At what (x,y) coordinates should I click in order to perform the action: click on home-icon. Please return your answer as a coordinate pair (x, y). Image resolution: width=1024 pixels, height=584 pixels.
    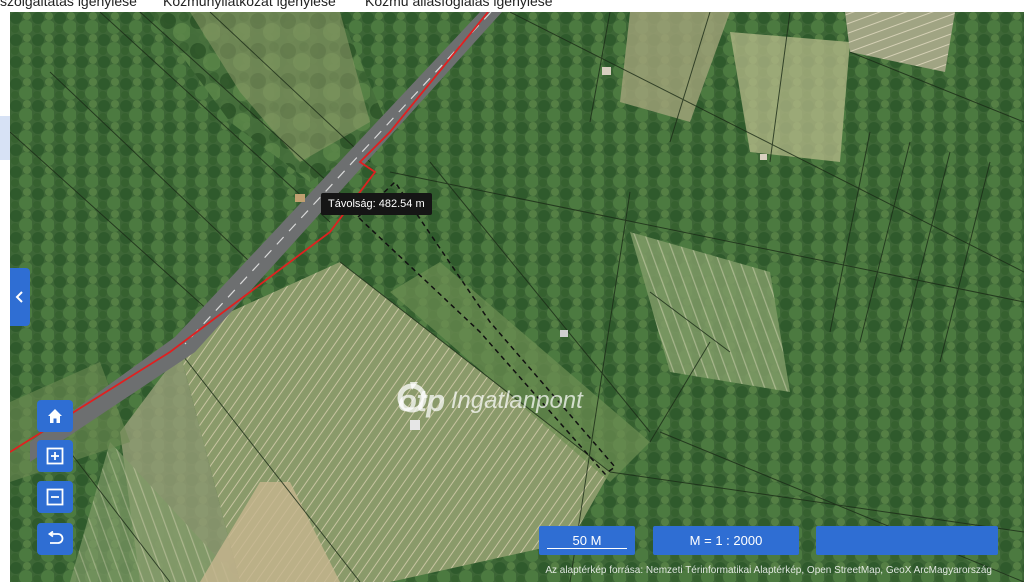
    Looking at the image, I should click on (55, 416).